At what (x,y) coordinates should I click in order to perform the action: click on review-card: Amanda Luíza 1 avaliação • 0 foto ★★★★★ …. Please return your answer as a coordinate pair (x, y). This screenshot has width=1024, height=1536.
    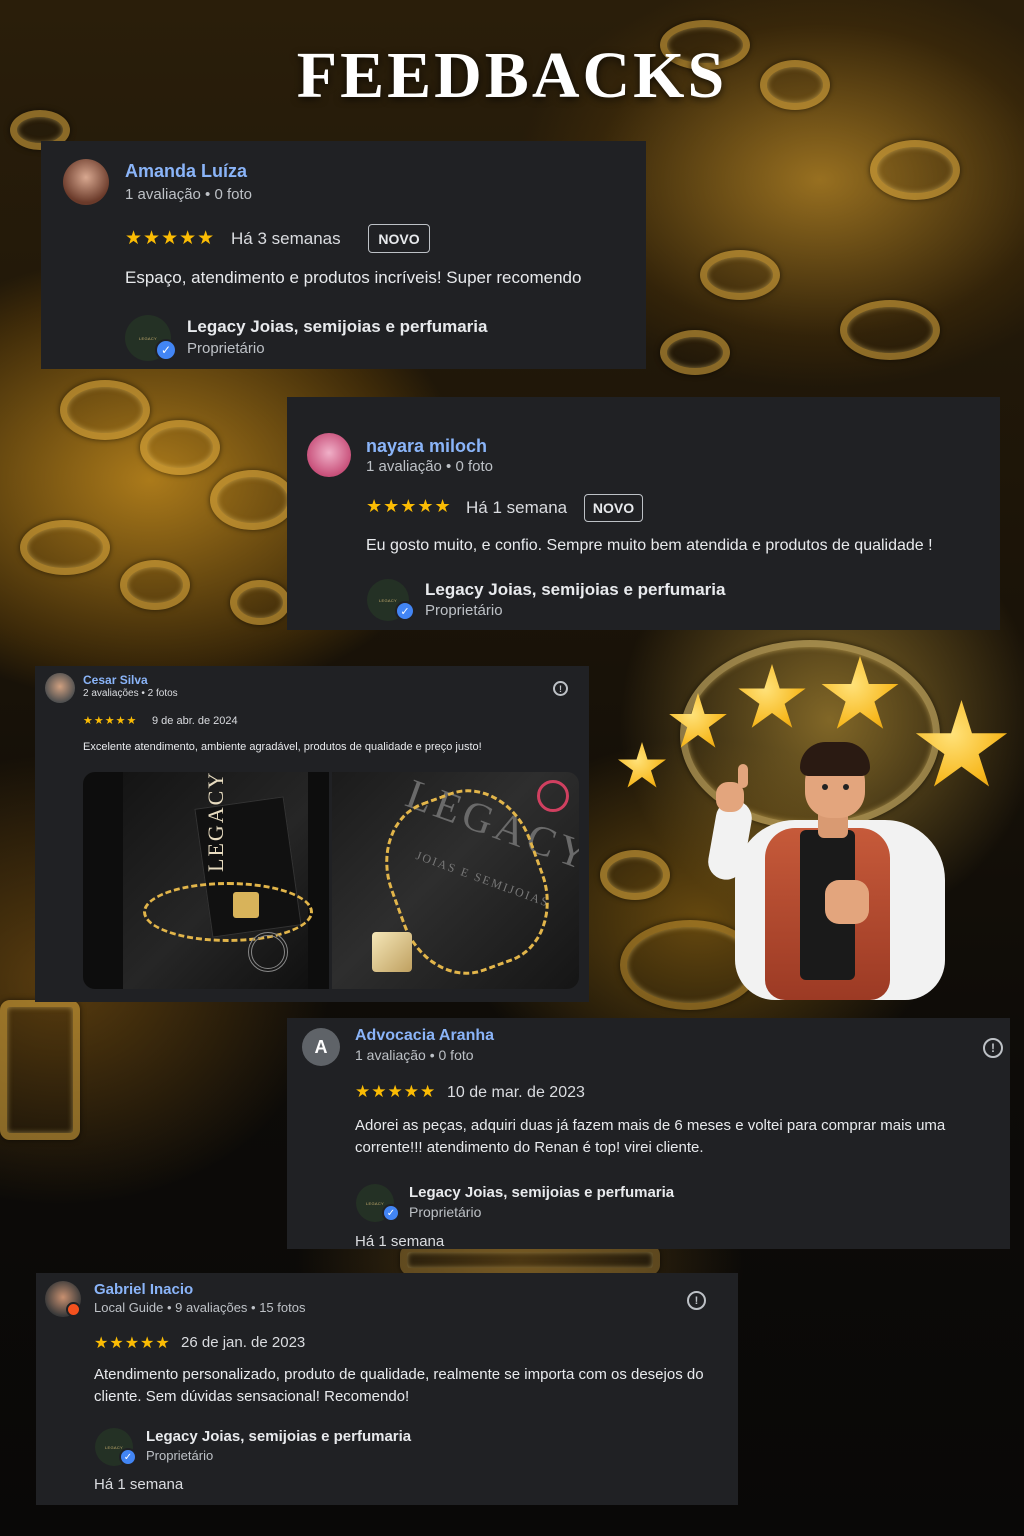
    Looking at the image, I should click on (343, 255).